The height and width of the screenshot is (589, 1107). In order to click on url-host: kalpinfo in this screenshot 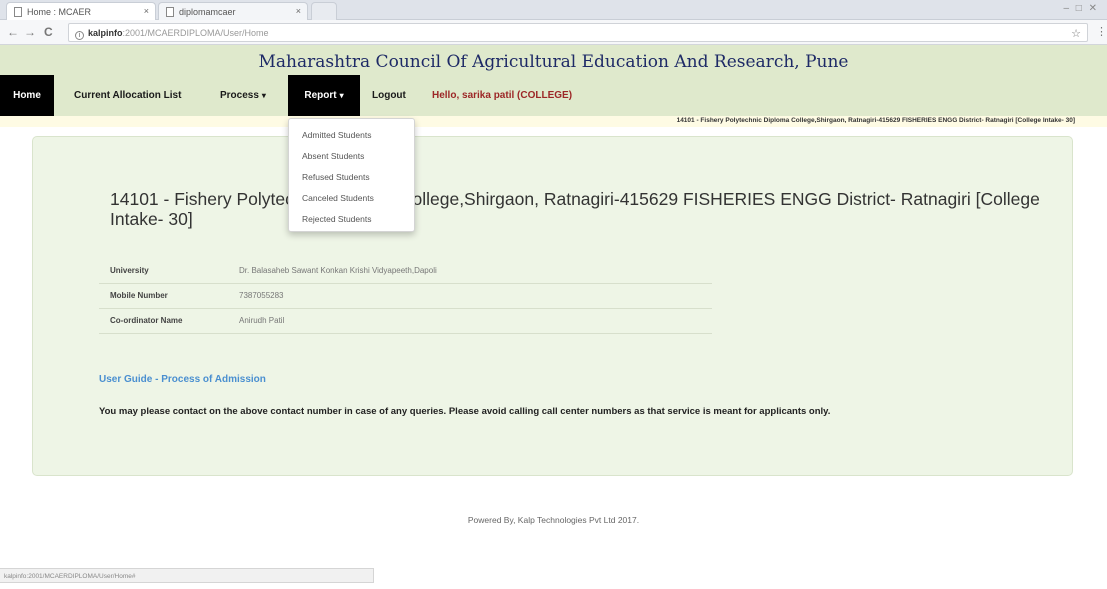, I will do `click(105, 33)`.